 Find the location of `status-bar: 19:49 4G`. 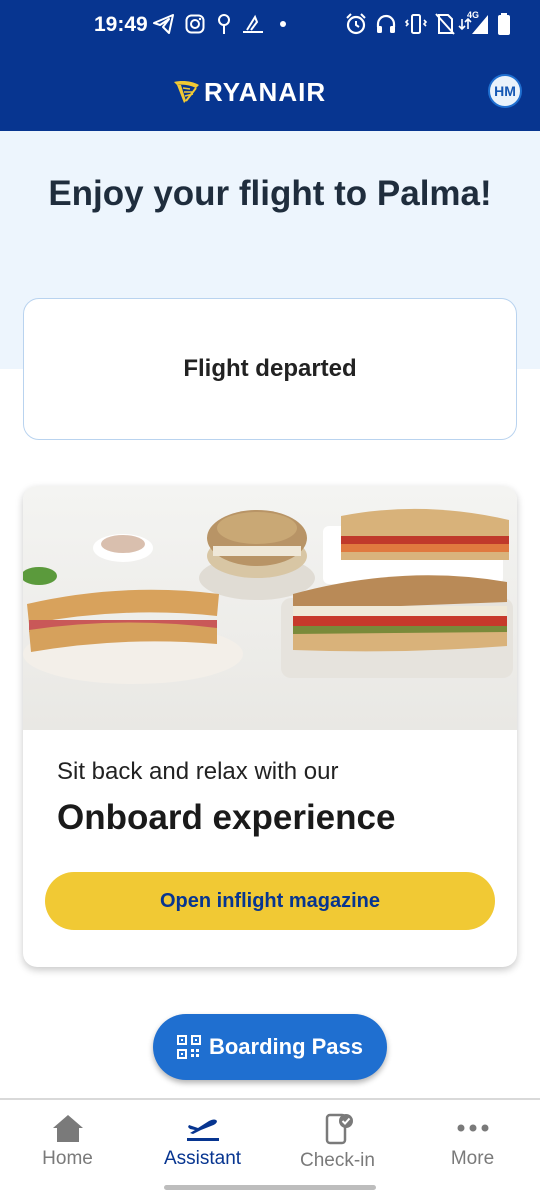

status-bar: 19:49 4G is located at coordinates (270, 26).